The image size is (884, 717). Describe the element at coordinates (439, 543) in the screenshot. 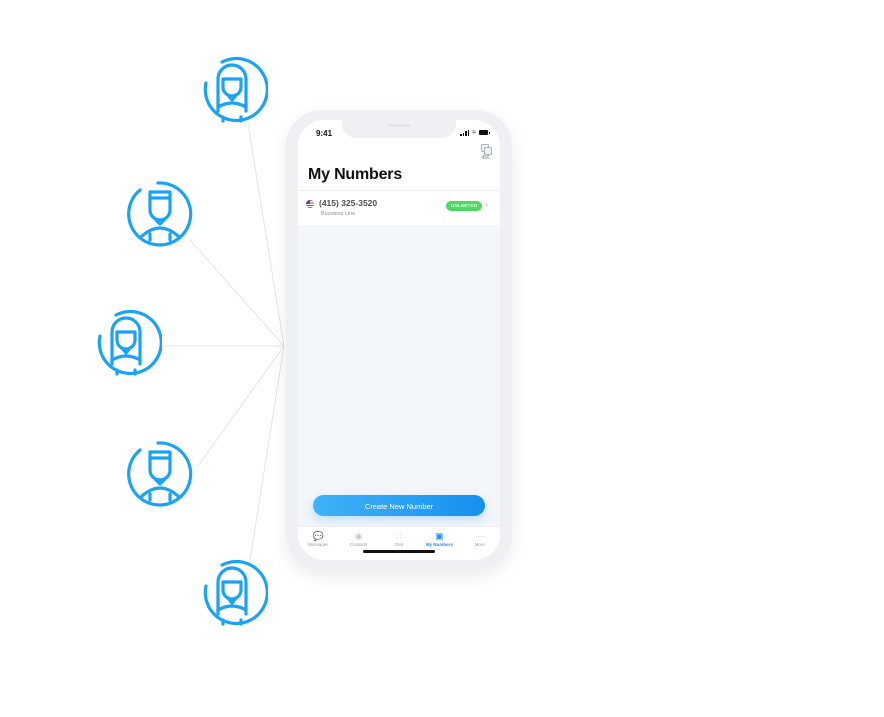

I see `tab-my-numbers: ▣ My Numbers` at that location.